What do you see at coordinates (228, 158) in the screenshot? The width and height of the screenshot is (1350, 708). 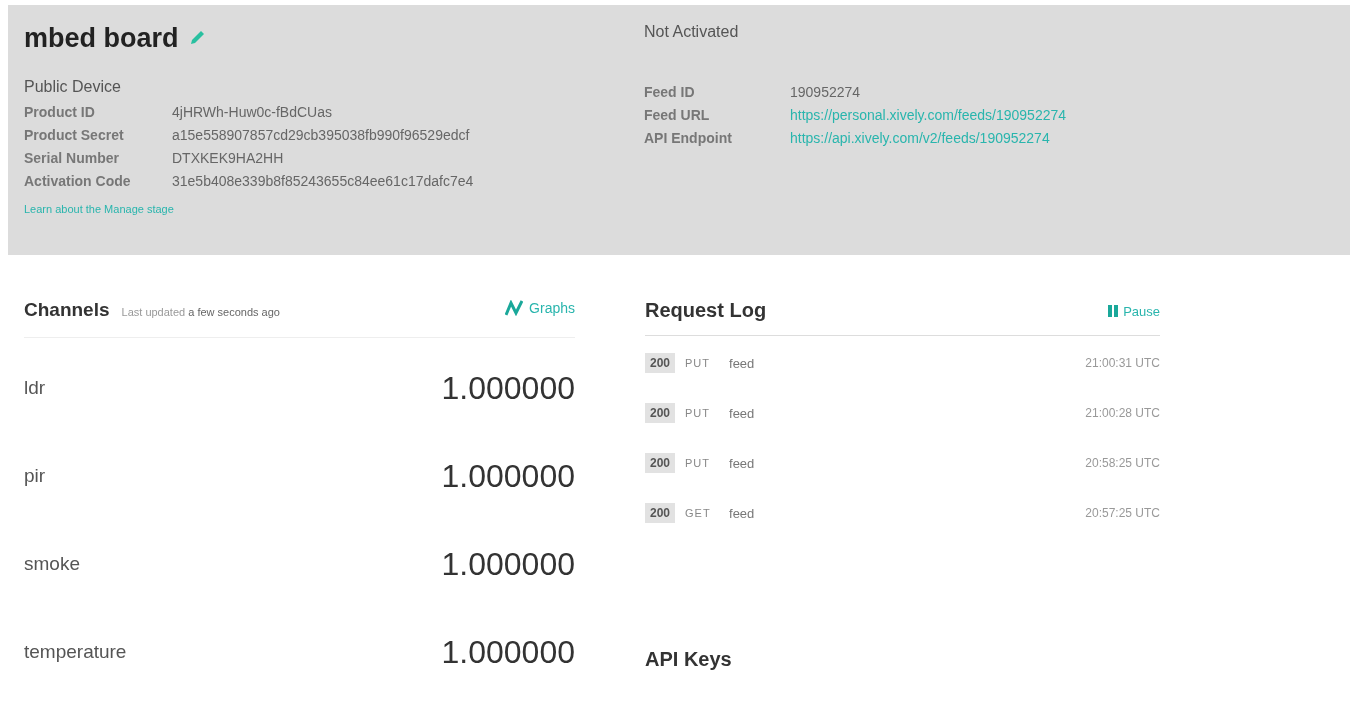 I see `field-value: DTXKEK9HA2HH` at bounding box center [228, 158].